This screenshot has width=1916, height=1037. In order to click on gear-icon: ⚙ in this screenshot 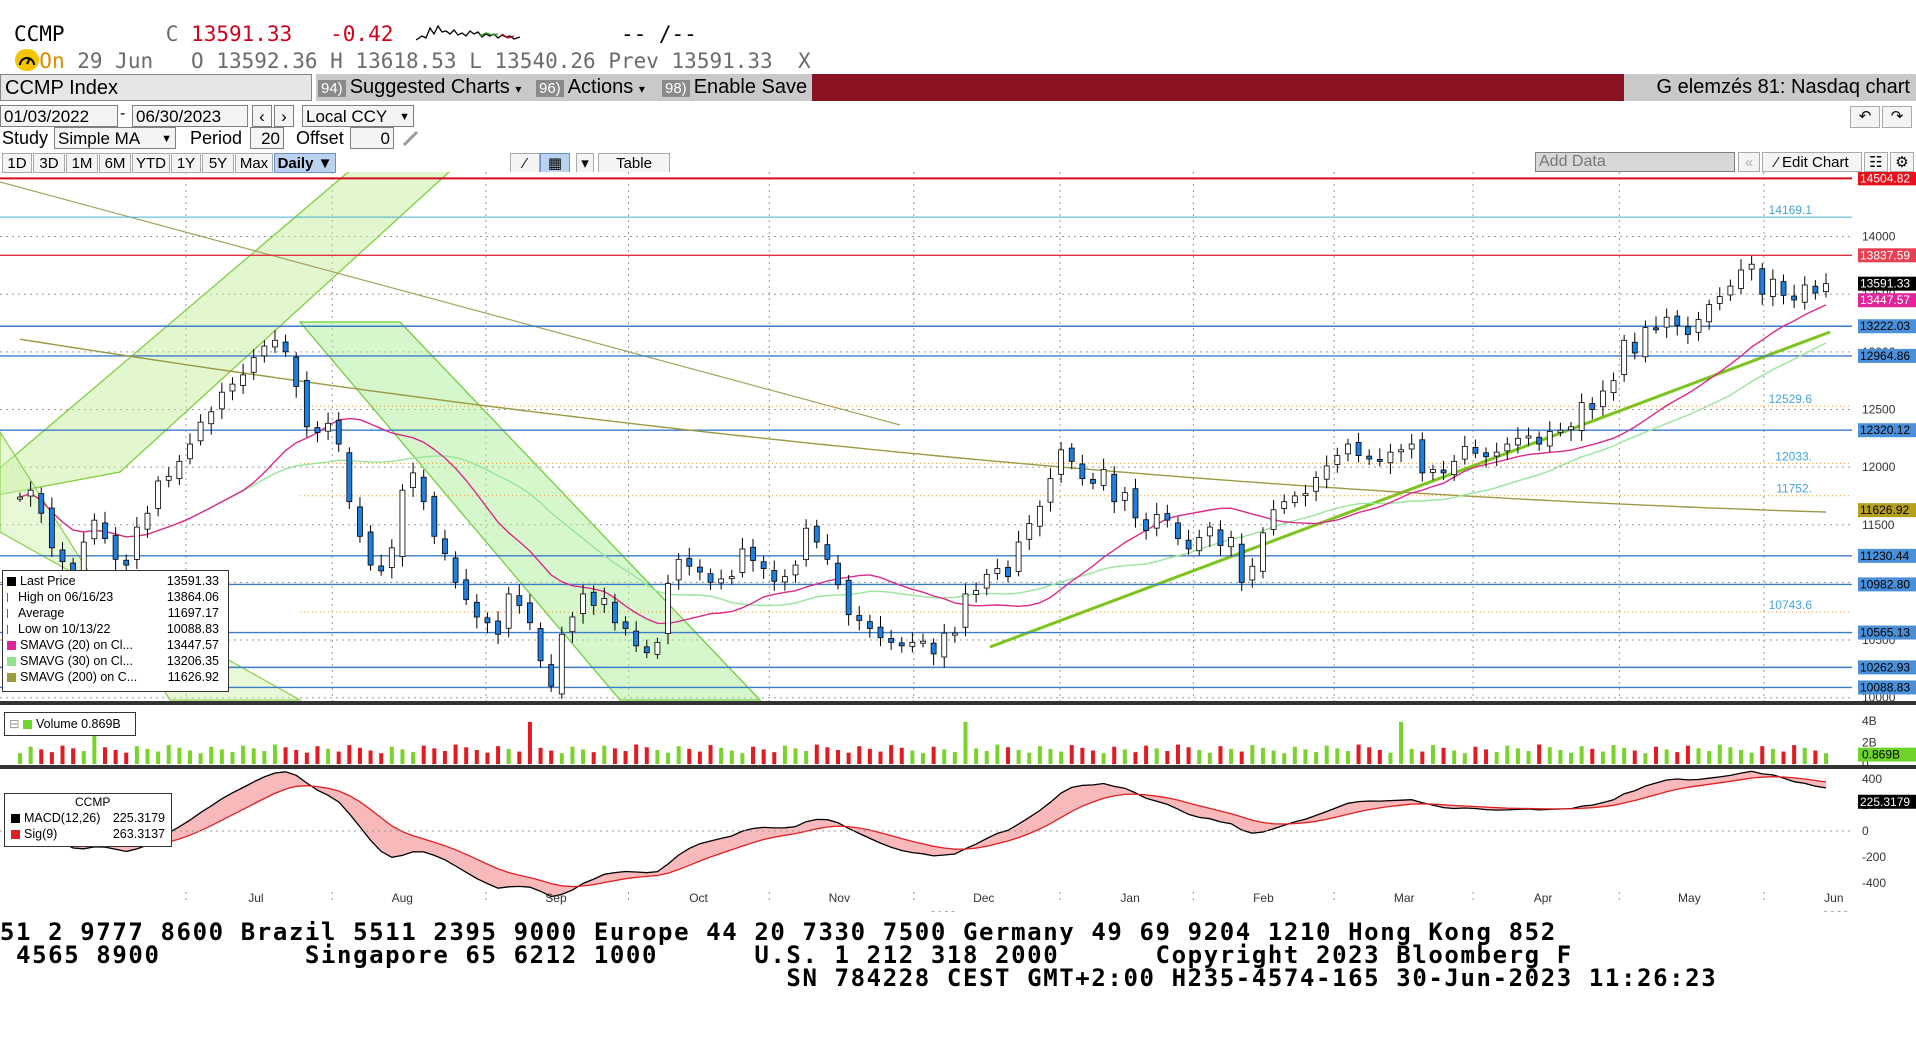, I will do `click(1902, 162)`.